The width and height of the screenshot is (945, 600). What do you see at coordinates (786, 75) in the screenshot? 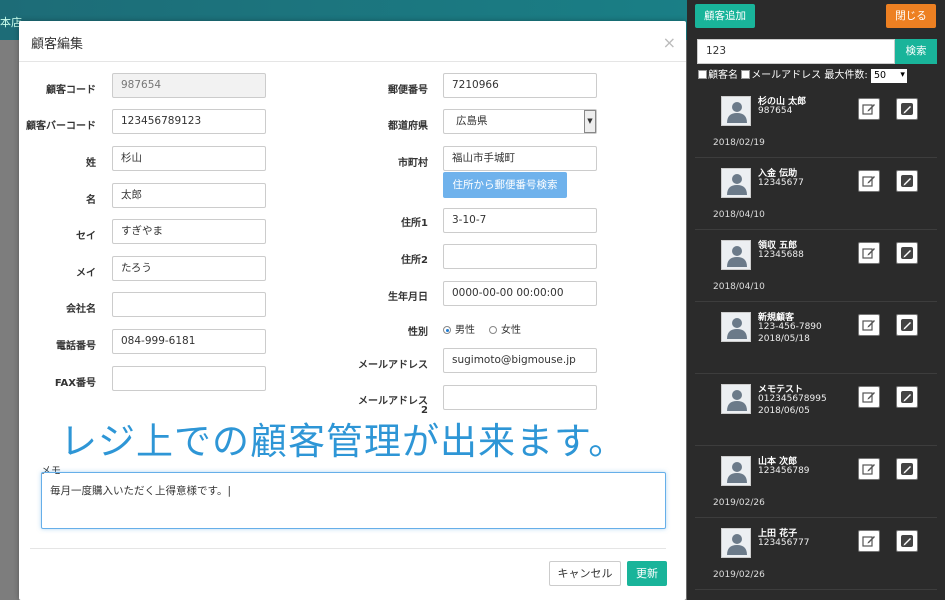
I see `filter-email-label: メールアドレス` at bounding box center [786, 75].